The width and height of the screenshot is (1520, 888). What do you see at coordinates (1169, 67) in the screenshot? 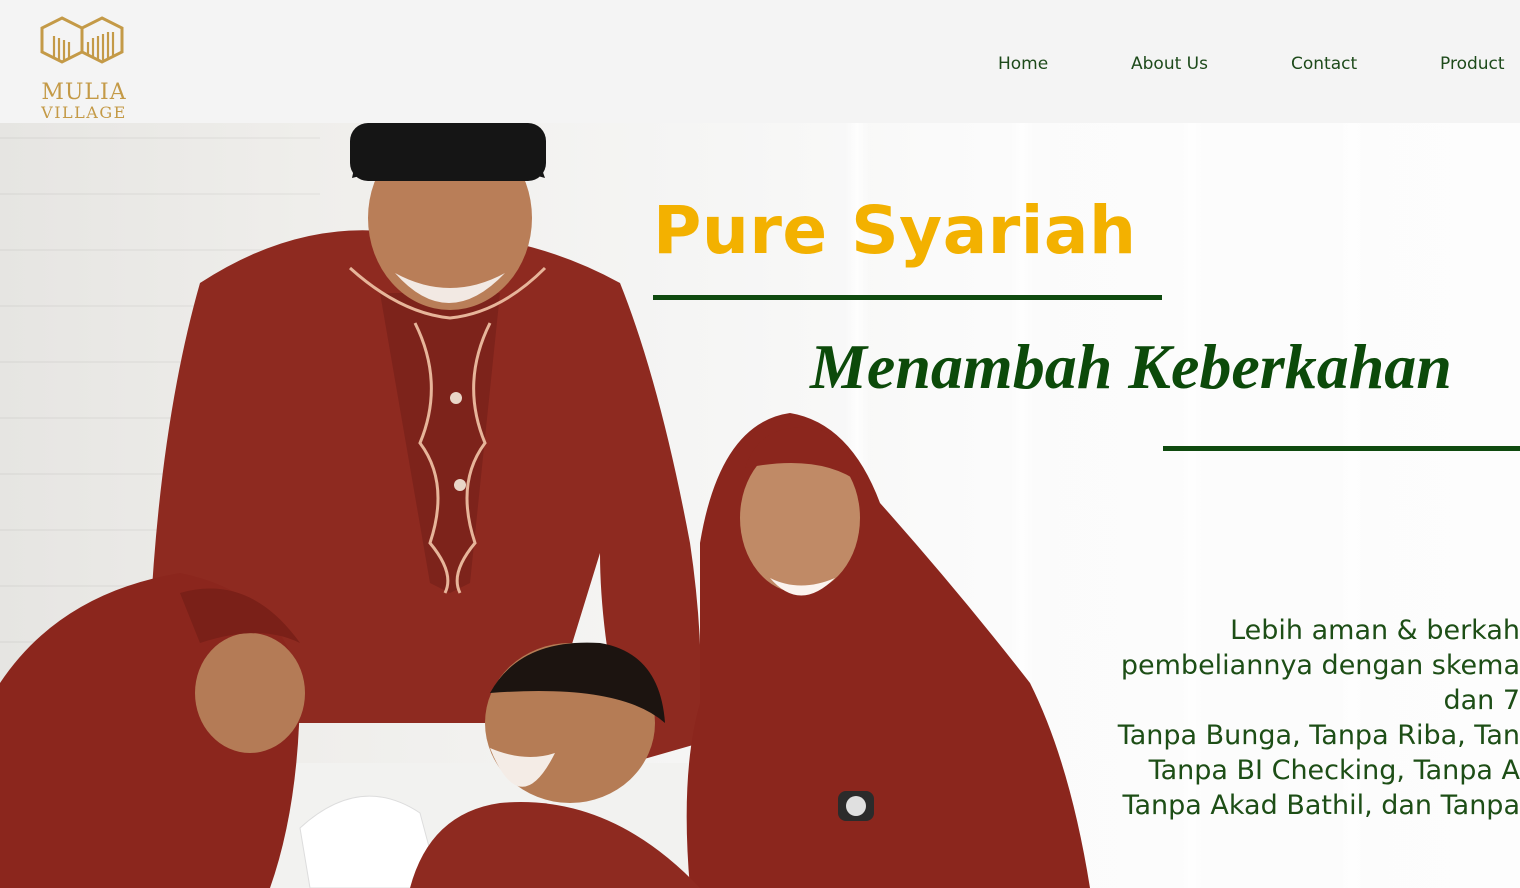
I see `nav-about-us: About Us` at bounding box center [1169, 67].